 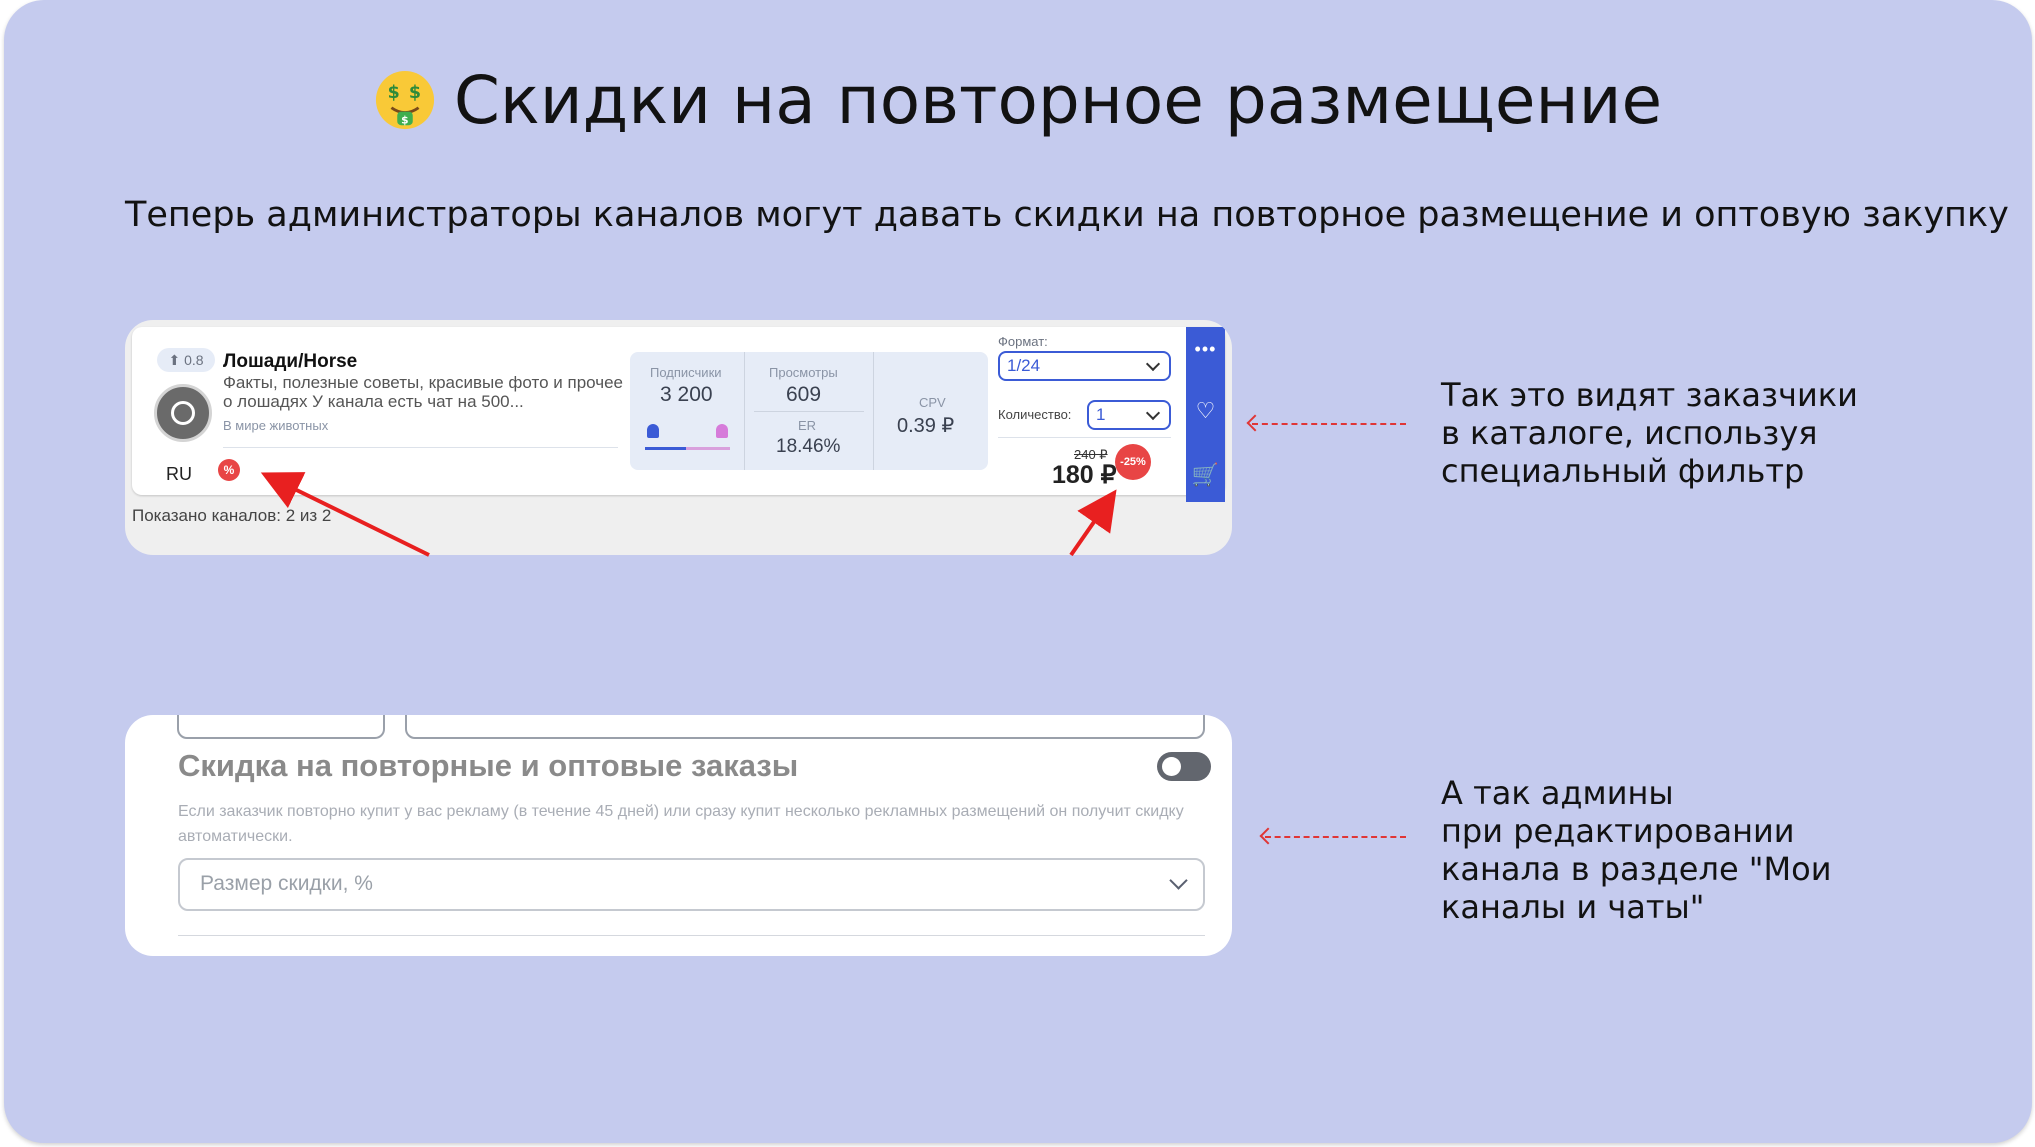 I want to click on arrows-overlay, so click(x=688, y=514).